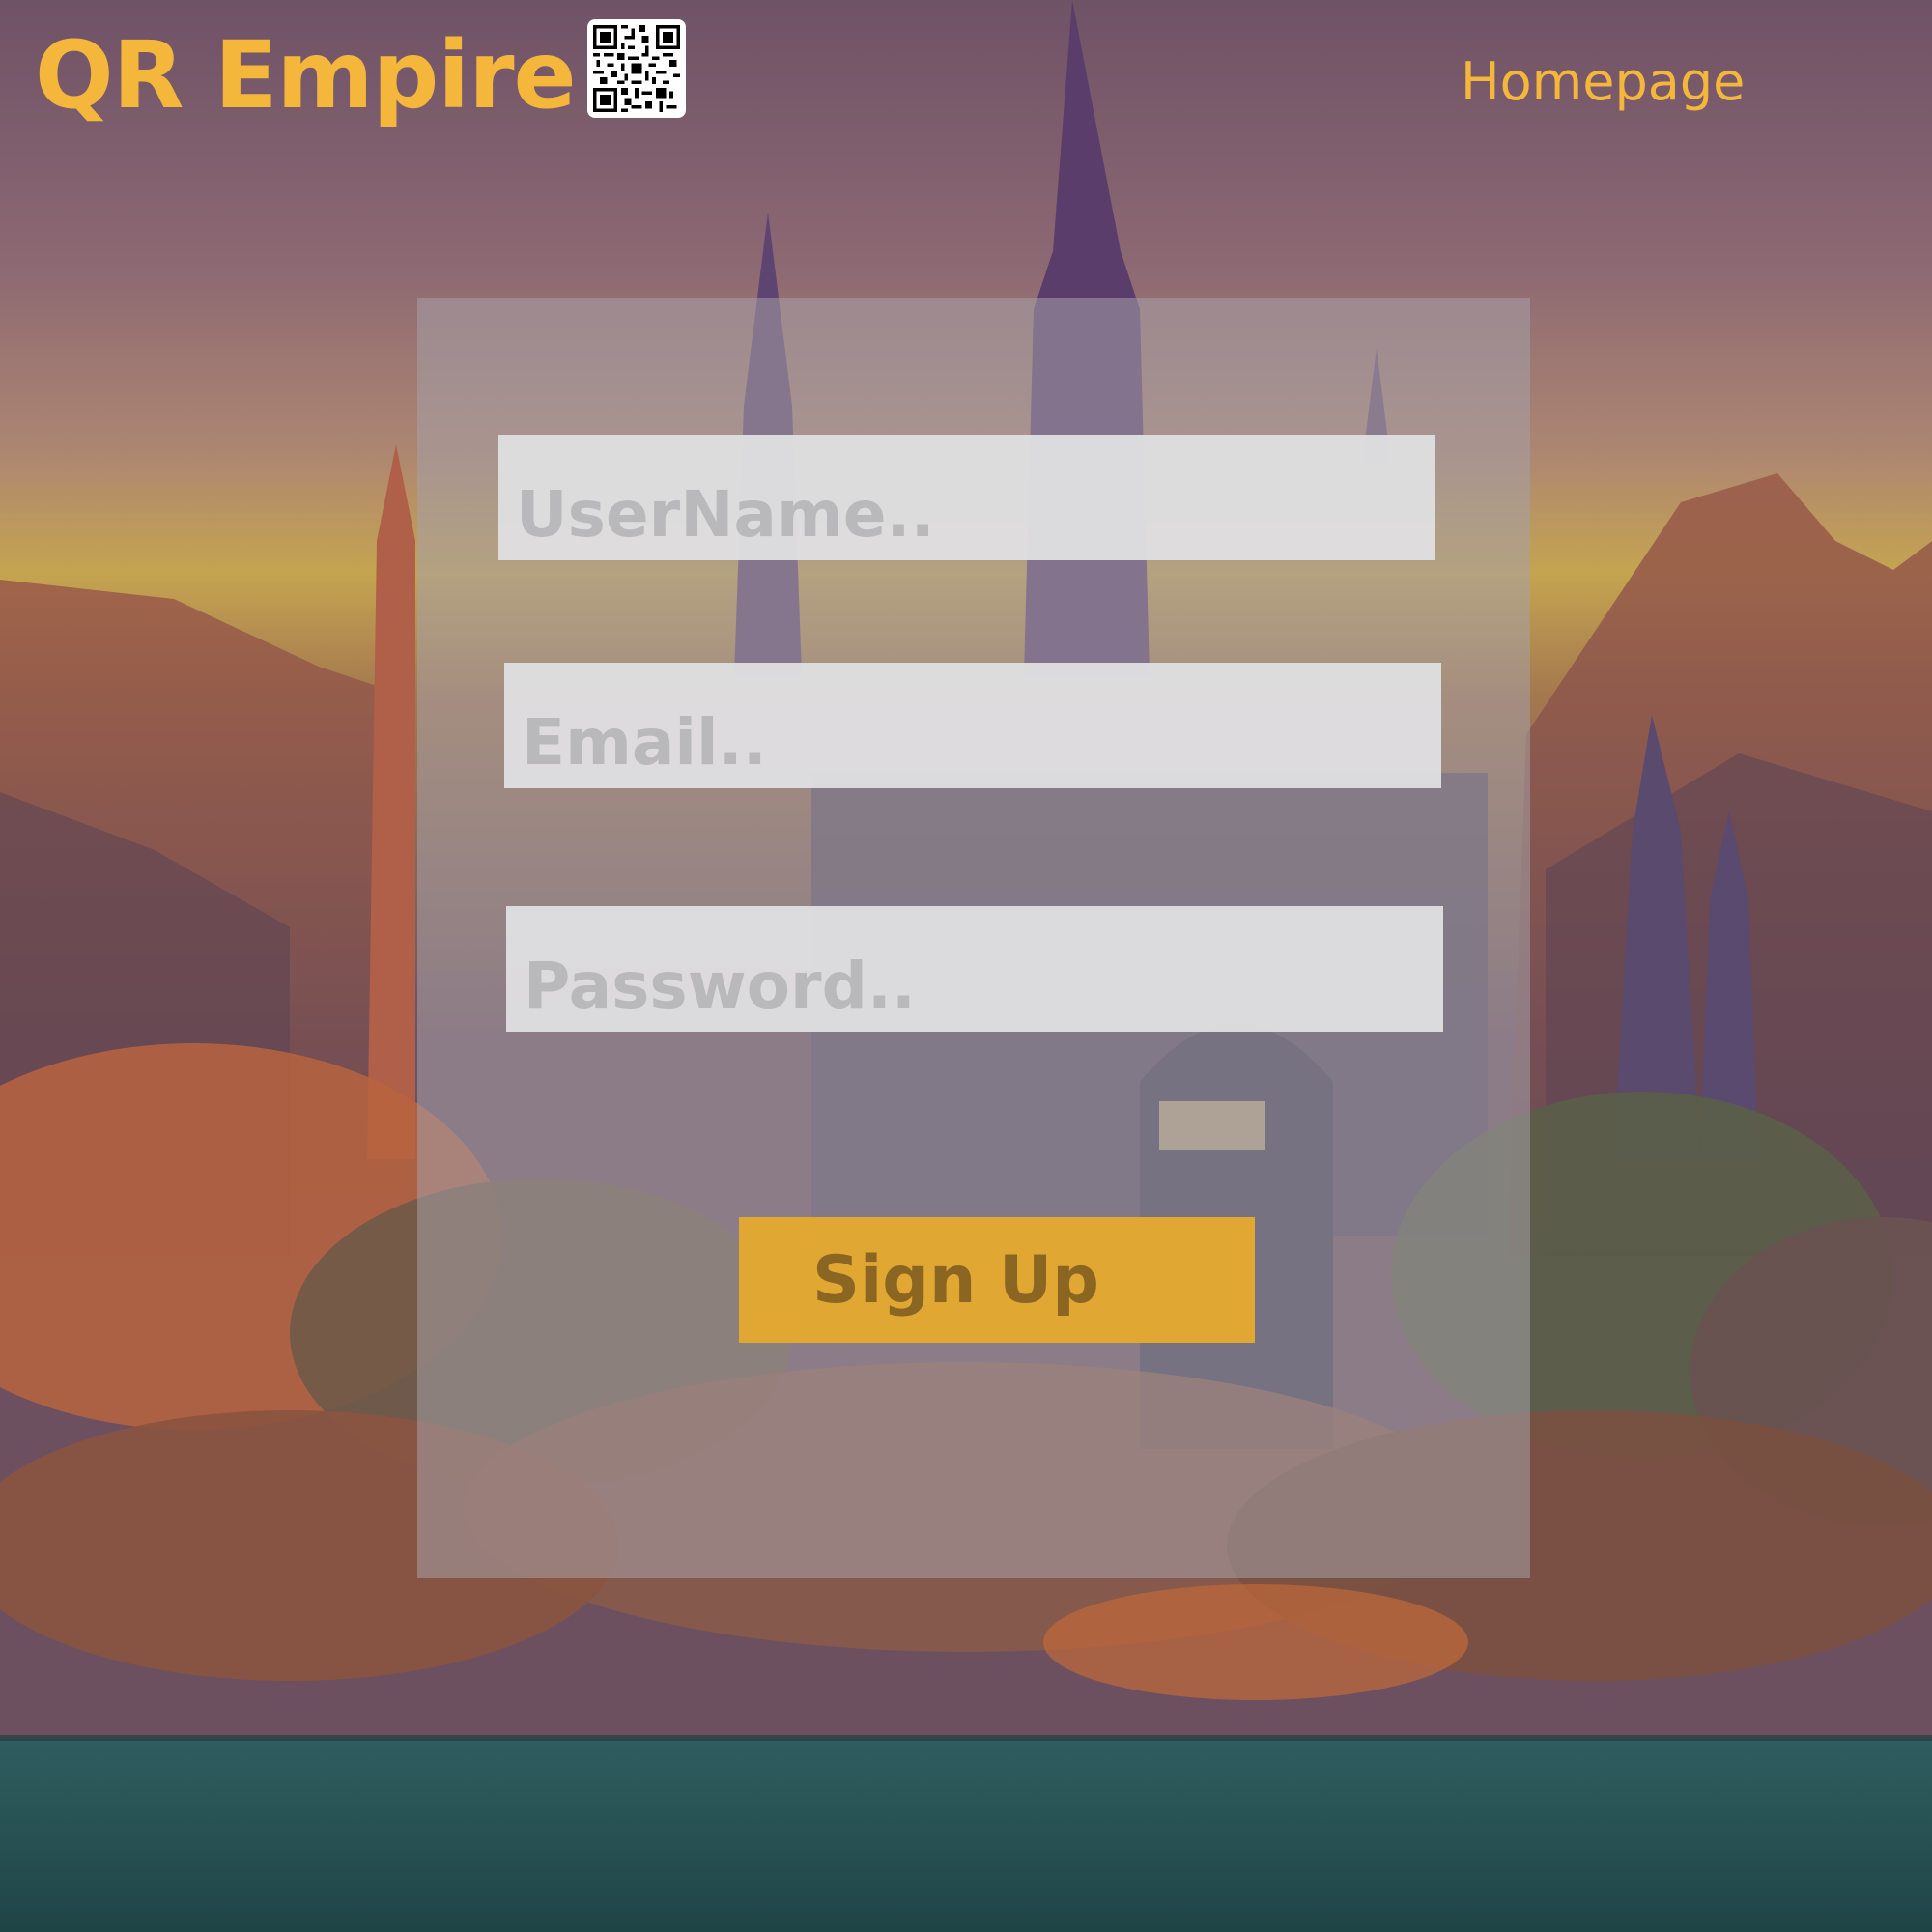  I want to click on top-bar: QR Empire Homepage, so click(966, 82).